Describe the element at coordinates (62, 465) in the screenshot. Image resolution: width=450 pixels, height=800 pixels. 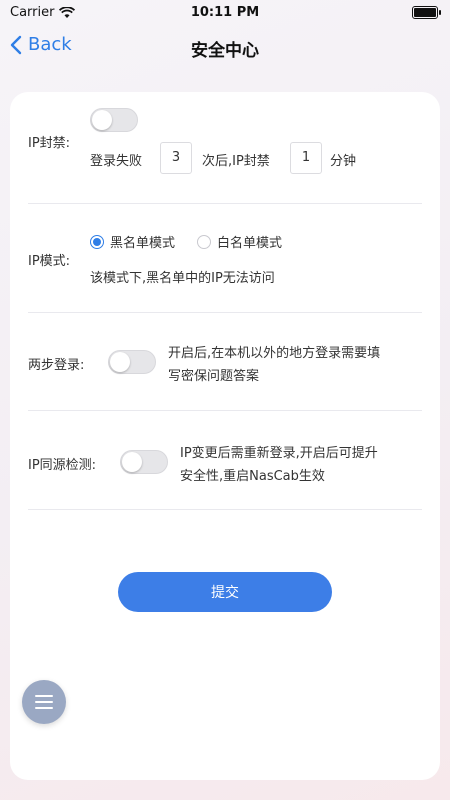
I see `ip-origin-label: IP同源检测:` at that location.